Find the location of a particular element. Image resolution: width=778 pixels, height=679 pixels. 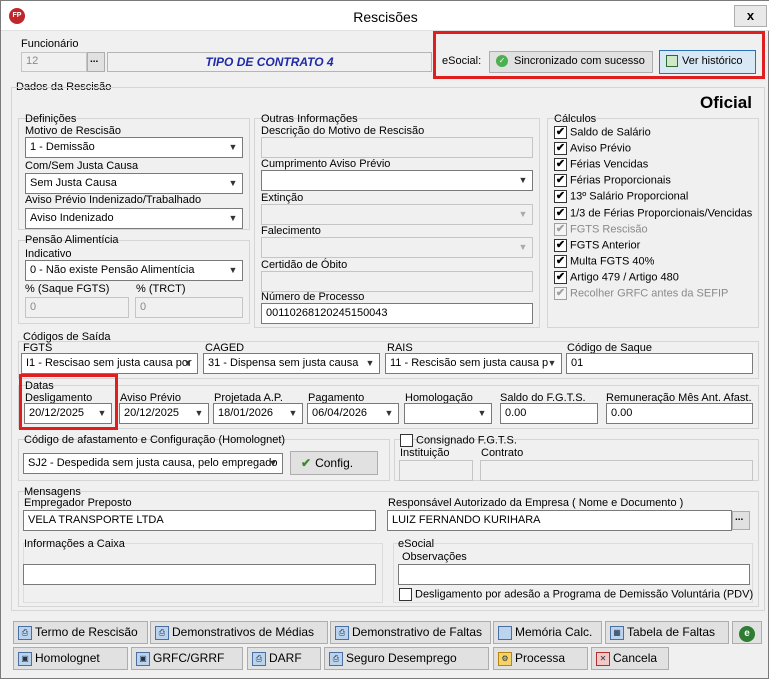

checkbox-label: Consignado F.G.T.S. is located at coordinates (466, 440).